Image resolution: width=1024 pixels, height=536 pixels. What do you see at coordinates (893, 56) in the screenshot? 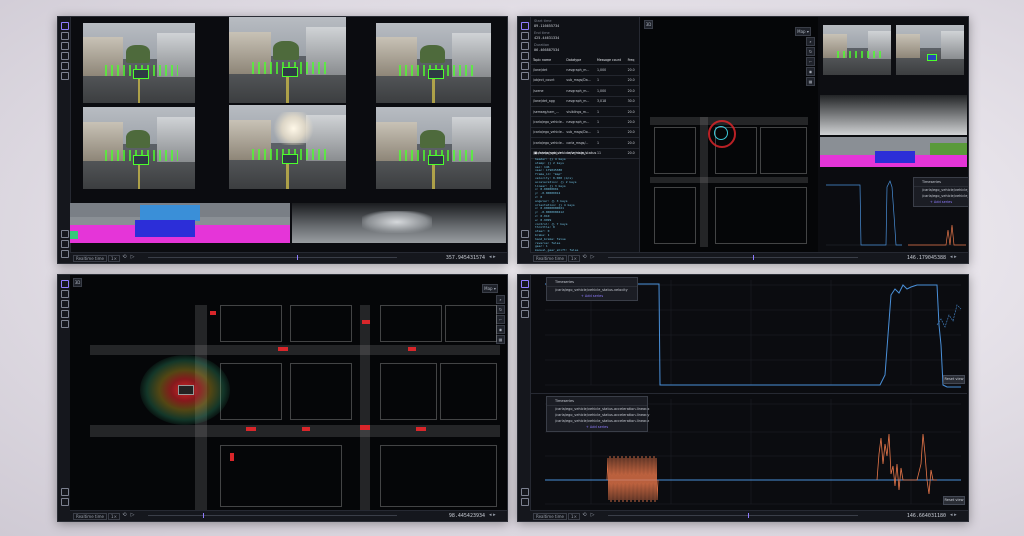
I see `camera-thumbnails` at bounding box center [893, 56].